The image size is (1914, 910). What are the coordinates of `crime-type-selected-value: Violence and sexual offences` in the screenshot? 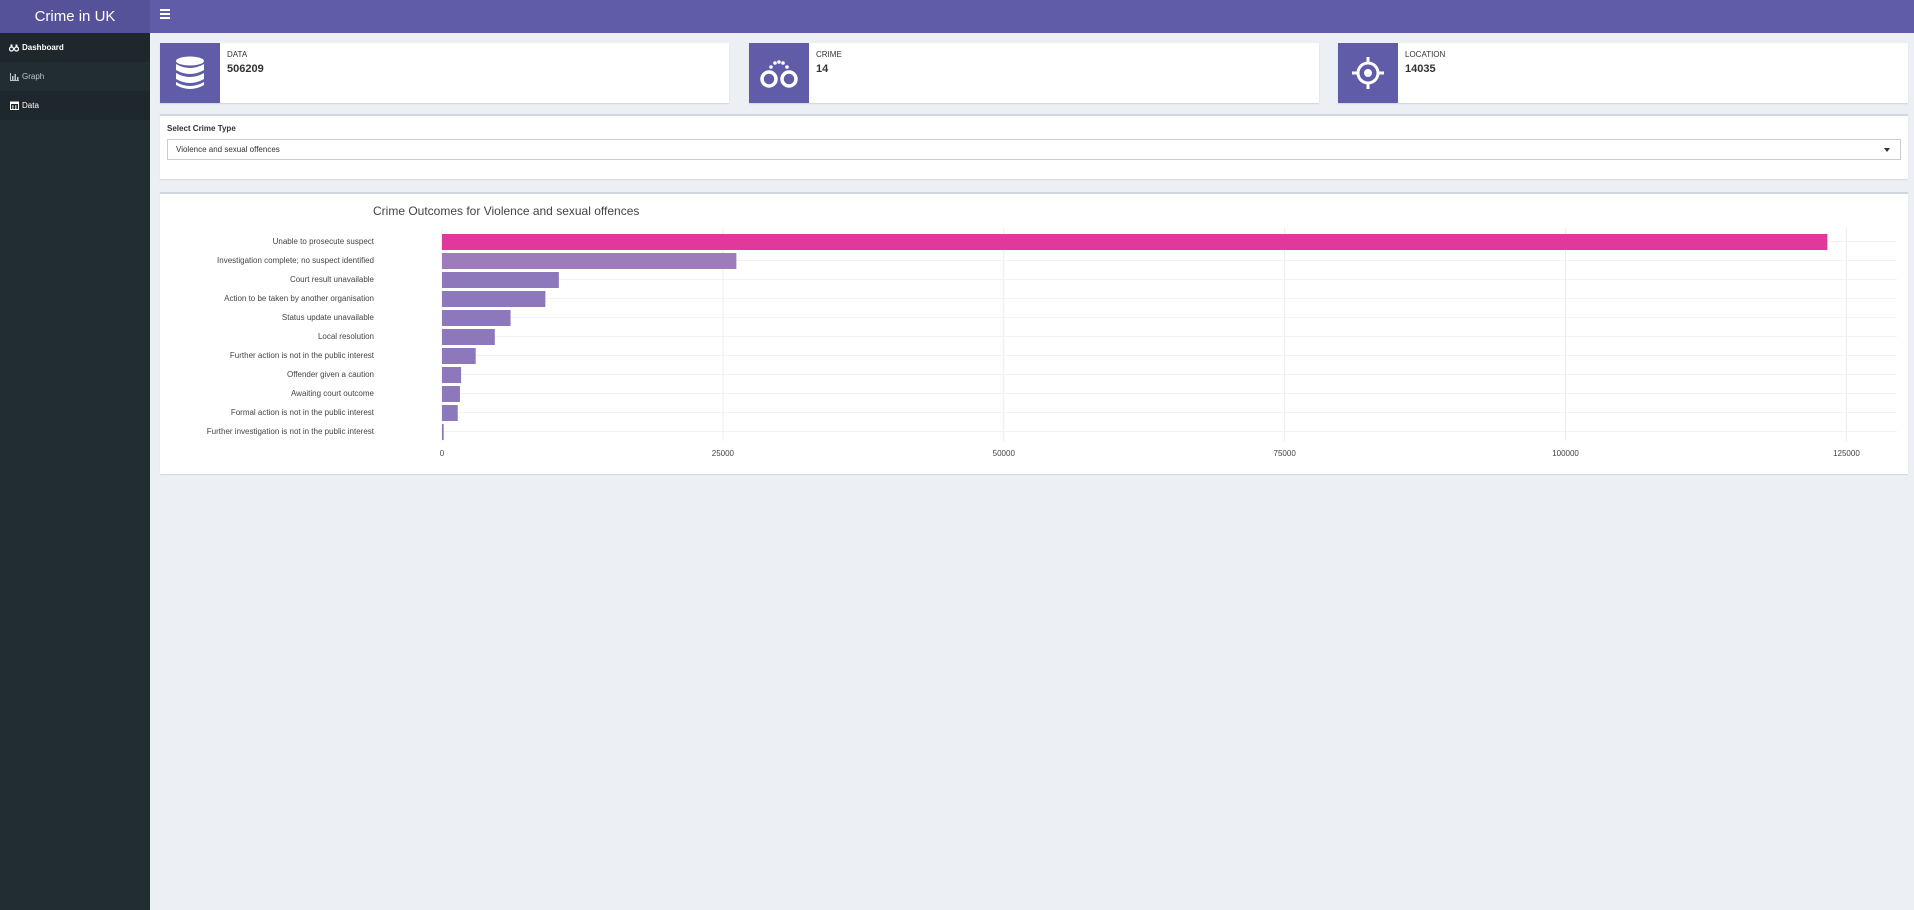 It's located at (228, 149).